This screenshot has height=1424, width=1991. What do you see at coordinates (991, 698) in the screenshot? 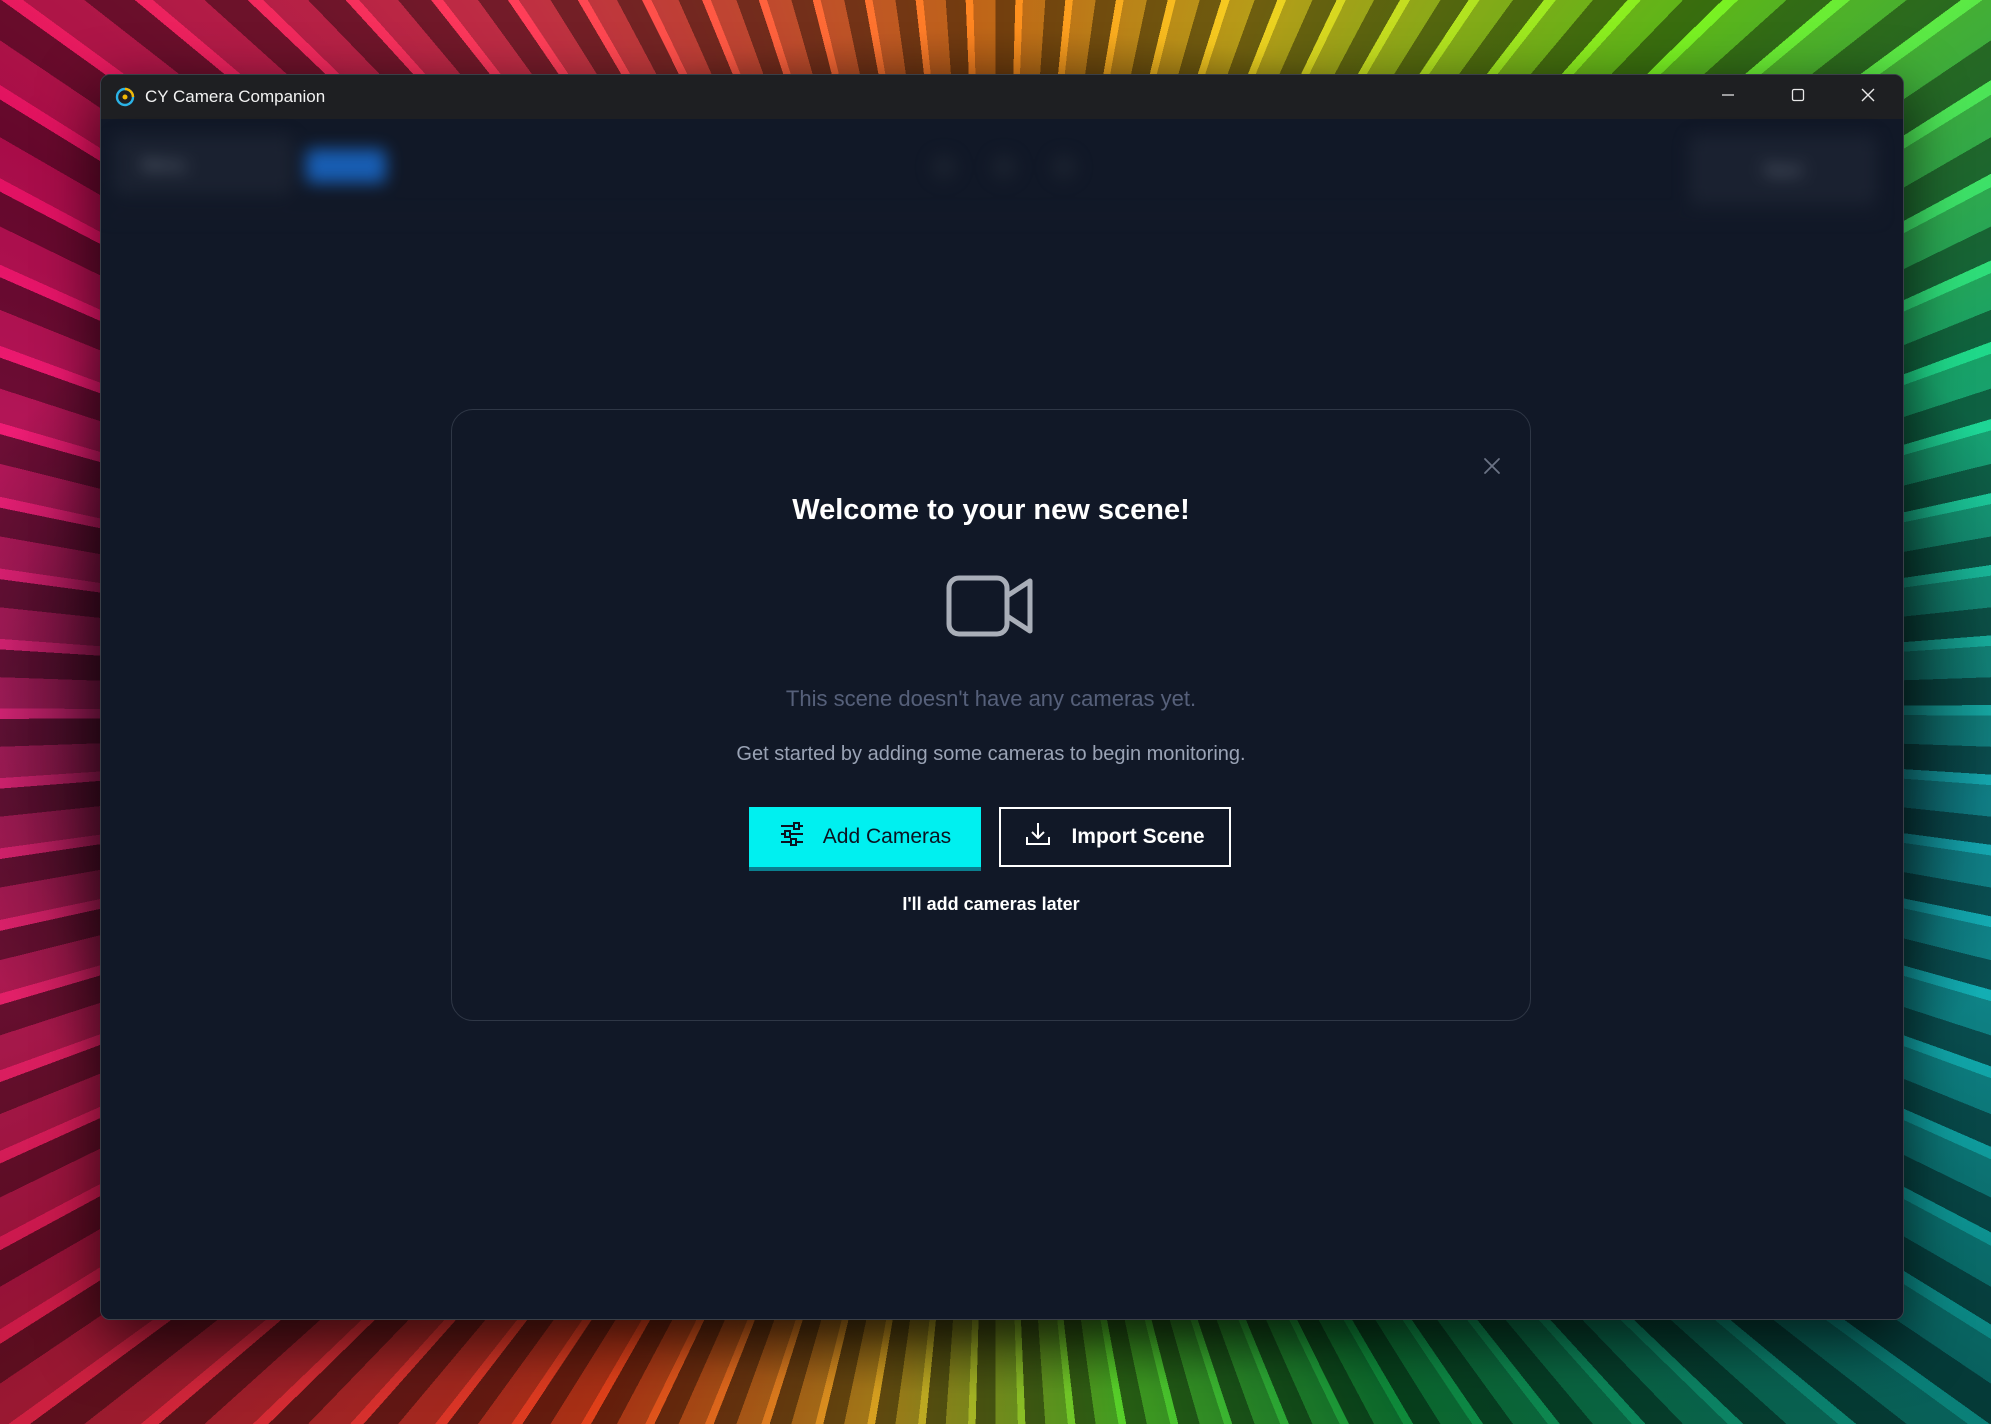
I see `empty-state-text: This scene doesn't have any cameras yet.` at bounding box center [991, 698].